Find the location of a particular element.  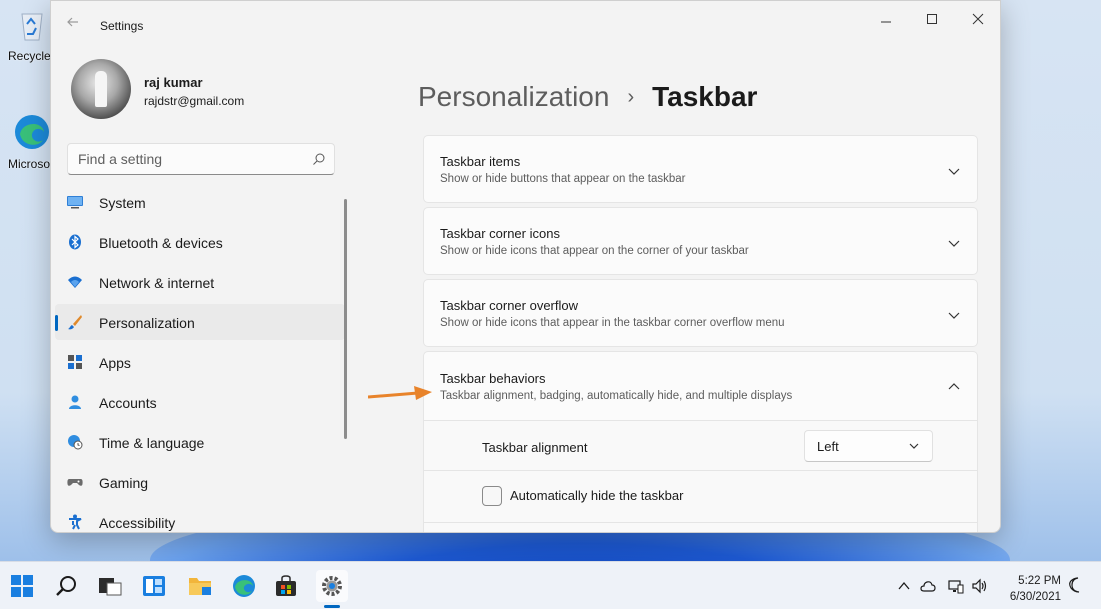

file-explorer-icon is located at coordinates (200, 586).